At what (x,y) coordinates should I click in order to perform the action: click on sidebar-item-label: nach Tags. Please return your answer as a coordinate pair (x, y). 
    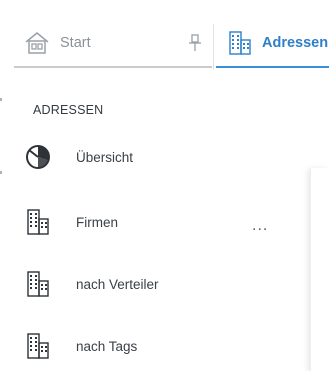
    Looking at the image, I should click on (107, 346).